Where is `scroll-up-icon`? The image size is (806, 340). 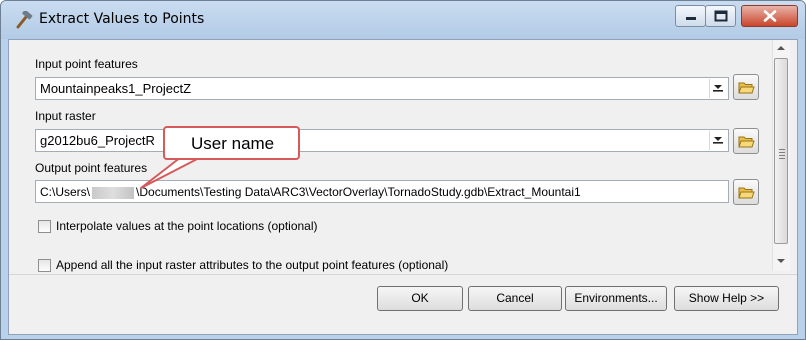
scroll-up-icon is located at coordinates (781, 48).